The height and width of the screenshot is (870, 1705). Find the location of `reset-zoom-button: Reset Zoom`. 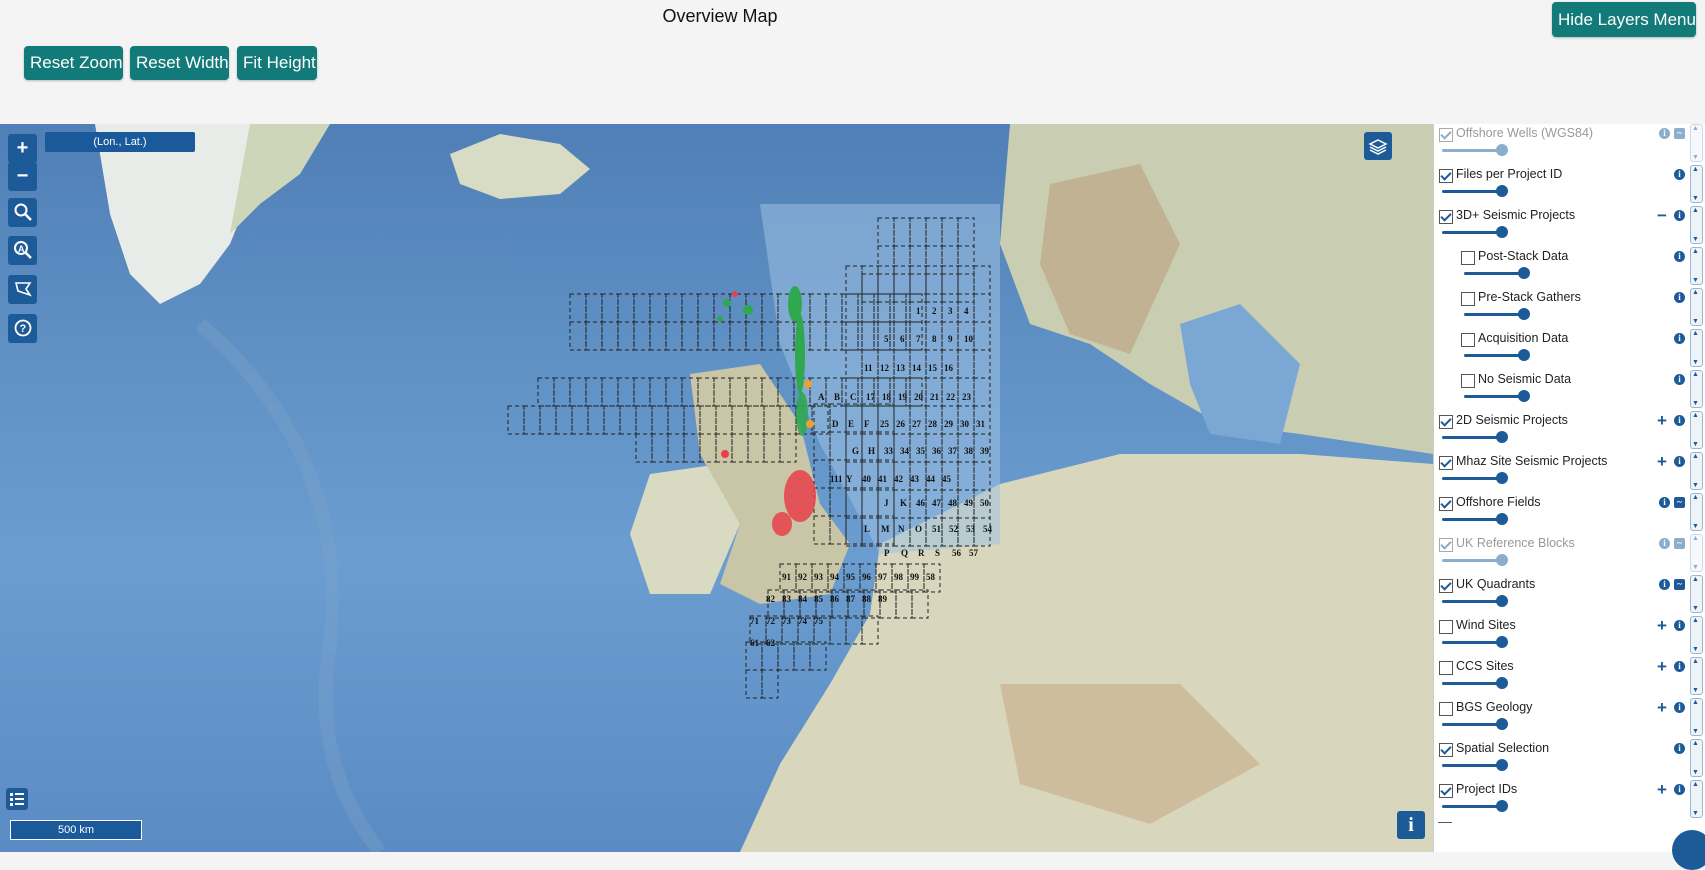

reset-zoom-button: Reset Zoom is located at coordinates (73, 63).